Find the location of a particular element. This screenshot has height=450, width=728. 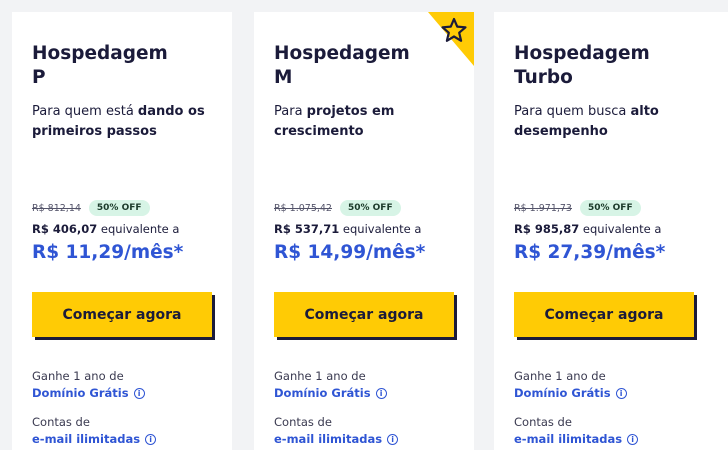

monthly-price: R$ 14,99/mês* is located at coordinates (350, 252).